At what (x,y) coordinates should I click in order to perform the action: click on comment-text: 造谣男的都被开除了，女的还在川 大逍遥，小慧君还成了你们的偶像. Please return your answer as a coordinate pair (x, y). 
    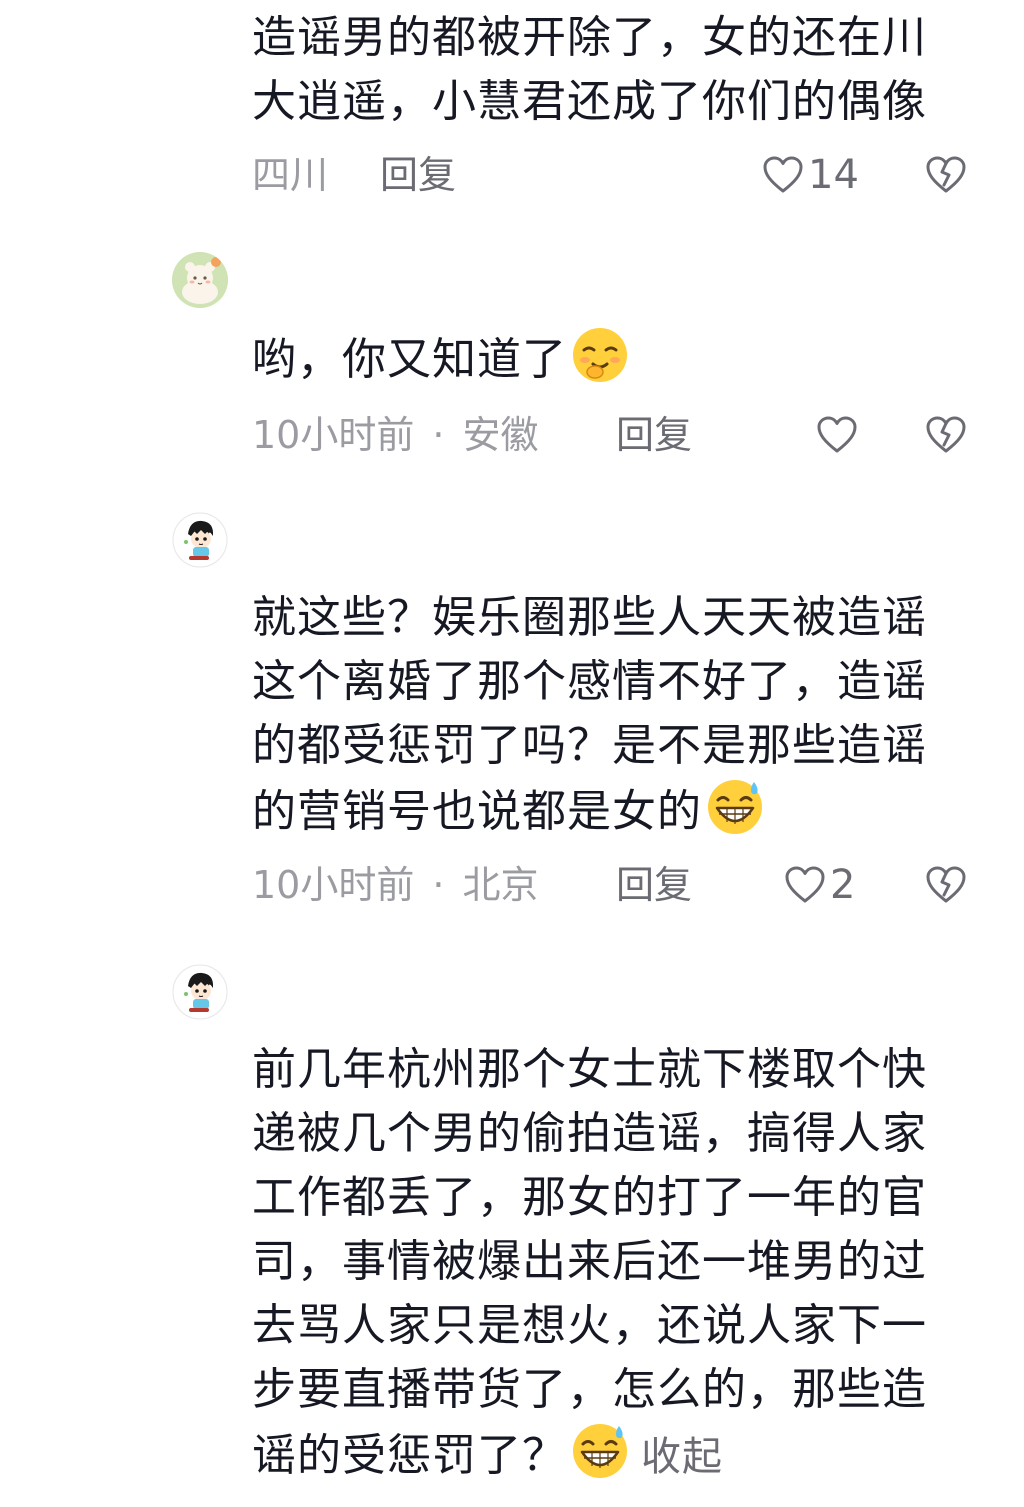
    Looking at the image, I should click on (589, 69).